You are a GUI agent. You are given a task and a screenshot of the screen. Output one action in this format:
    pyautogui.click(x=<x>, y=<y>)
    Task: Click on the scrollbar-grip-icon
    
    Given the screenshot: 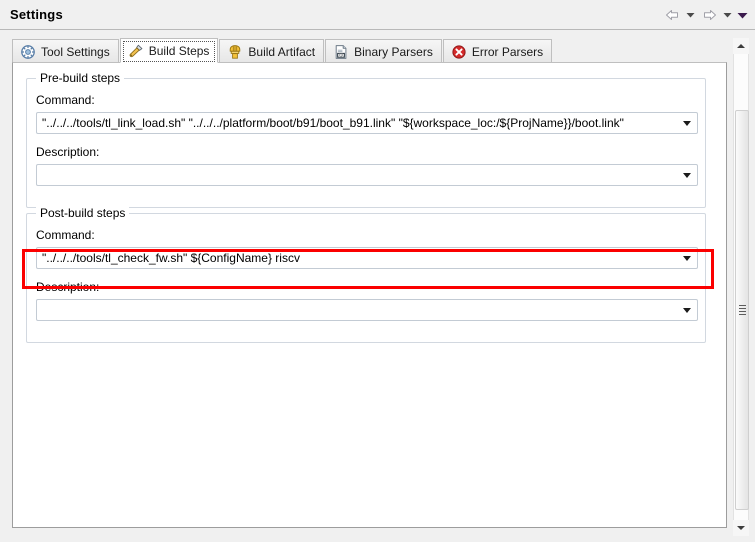 What is the action you would take?
    pyautogui.click(x=742, y=310)
    